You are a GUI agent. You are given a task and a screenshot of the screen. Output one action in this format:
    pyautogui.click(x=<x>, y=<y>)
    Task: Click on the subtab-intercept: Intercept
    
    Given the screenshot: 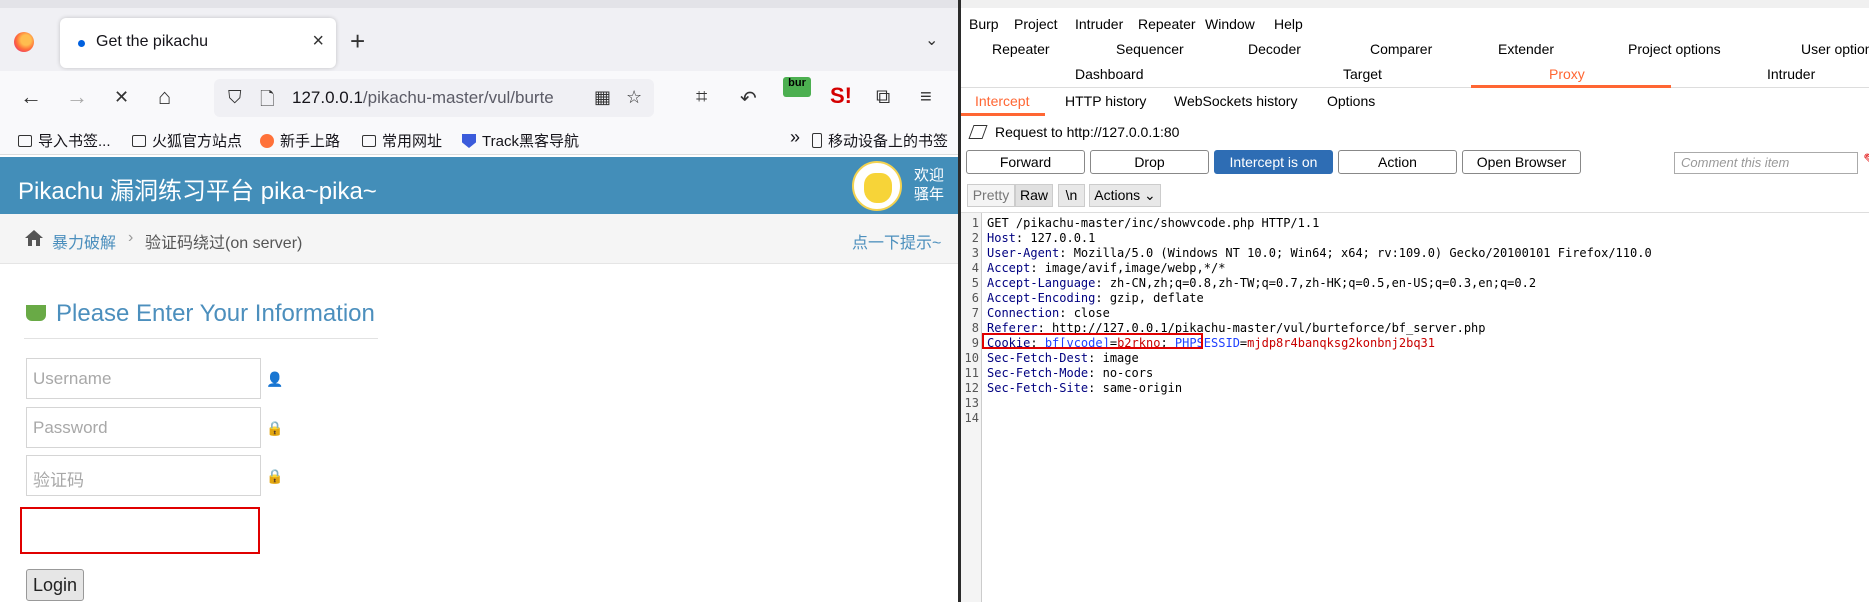 What is the action you would take?
    pyautogui.click(x=1002, y=101)
    